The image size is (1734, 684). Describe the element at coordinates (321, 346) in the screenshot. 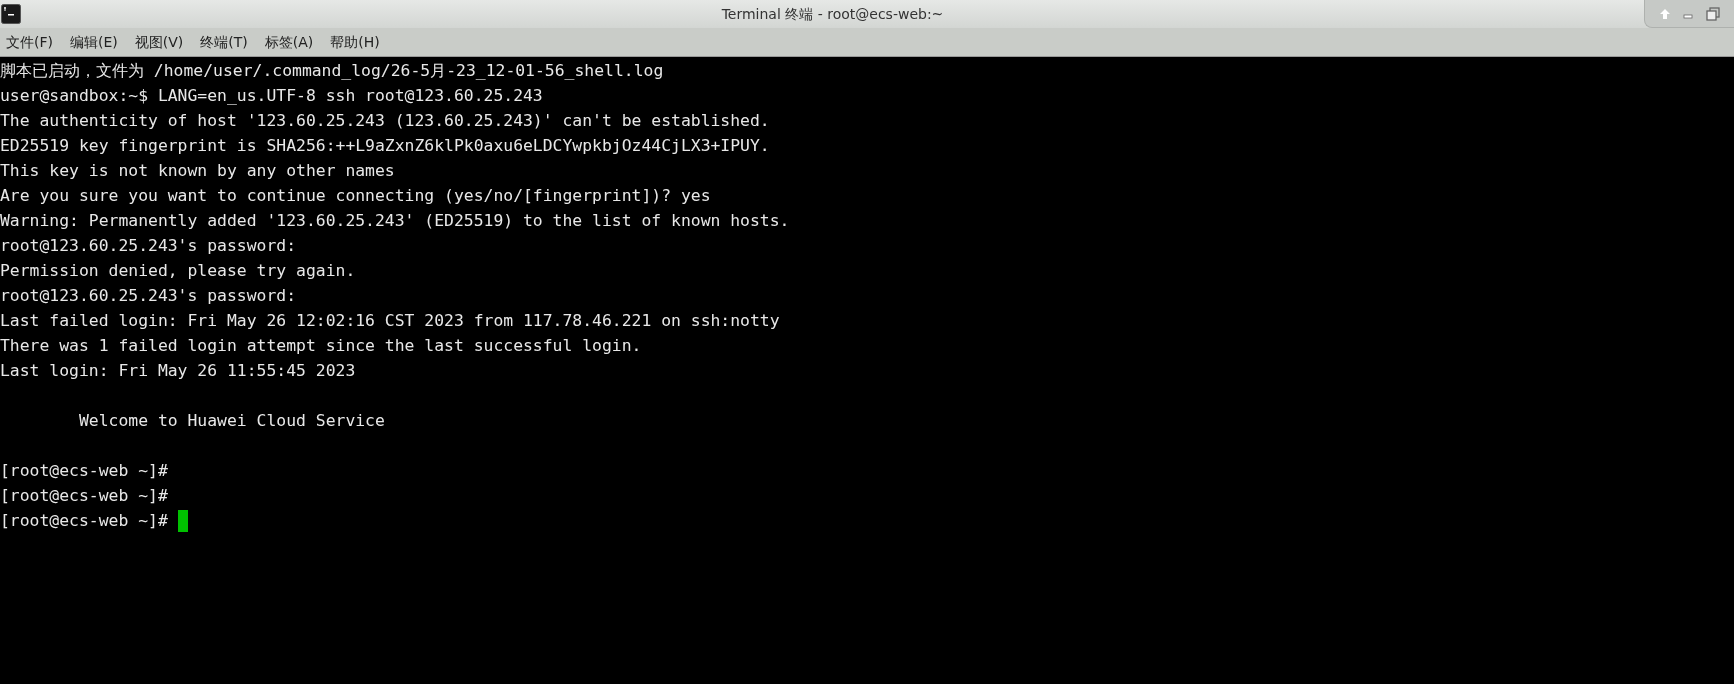

I see `terminal-line: There was 1 failed login attempt since the last successful login.` at that location.